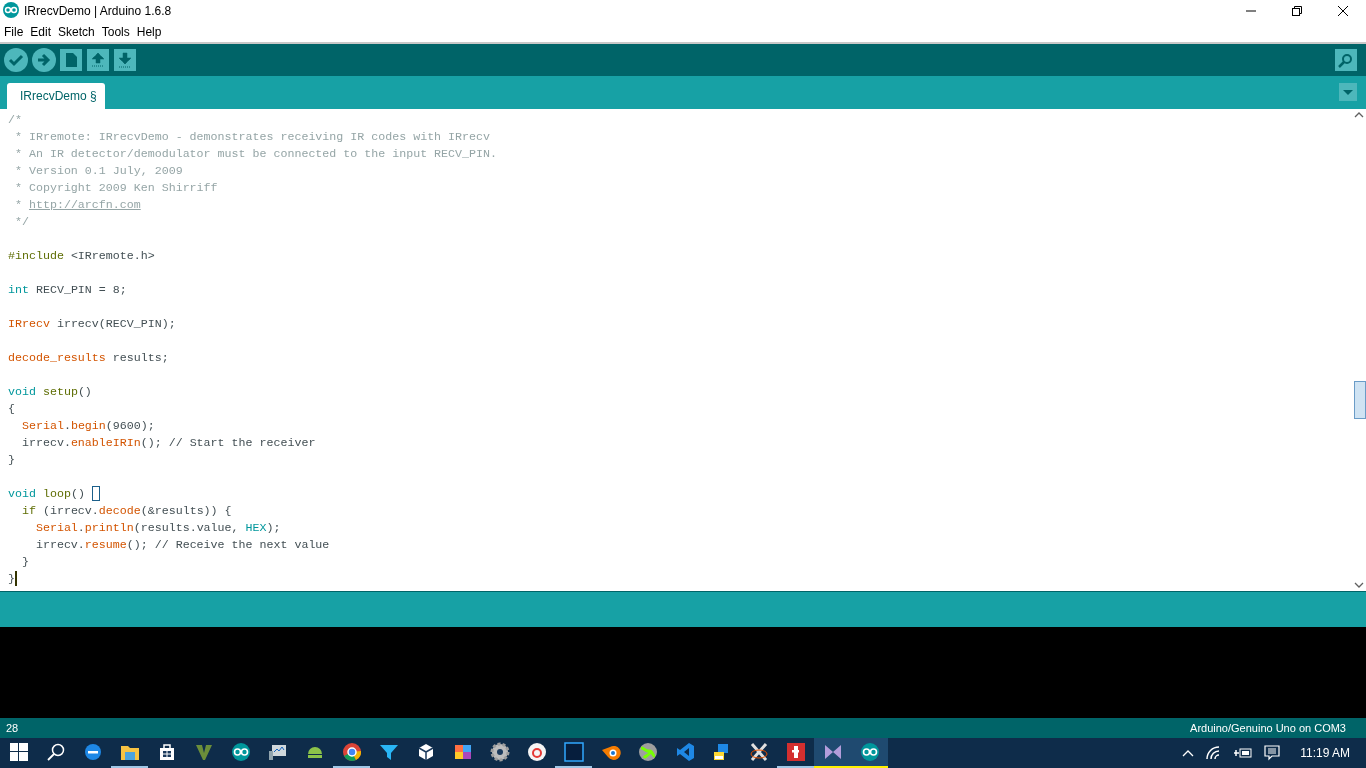 The height and width of the screenshot is (768, 1366). What do you see at coordinates (98, 59) in the screenshot?
I see `arrow-up-icon` at bounding box center [98, 59].